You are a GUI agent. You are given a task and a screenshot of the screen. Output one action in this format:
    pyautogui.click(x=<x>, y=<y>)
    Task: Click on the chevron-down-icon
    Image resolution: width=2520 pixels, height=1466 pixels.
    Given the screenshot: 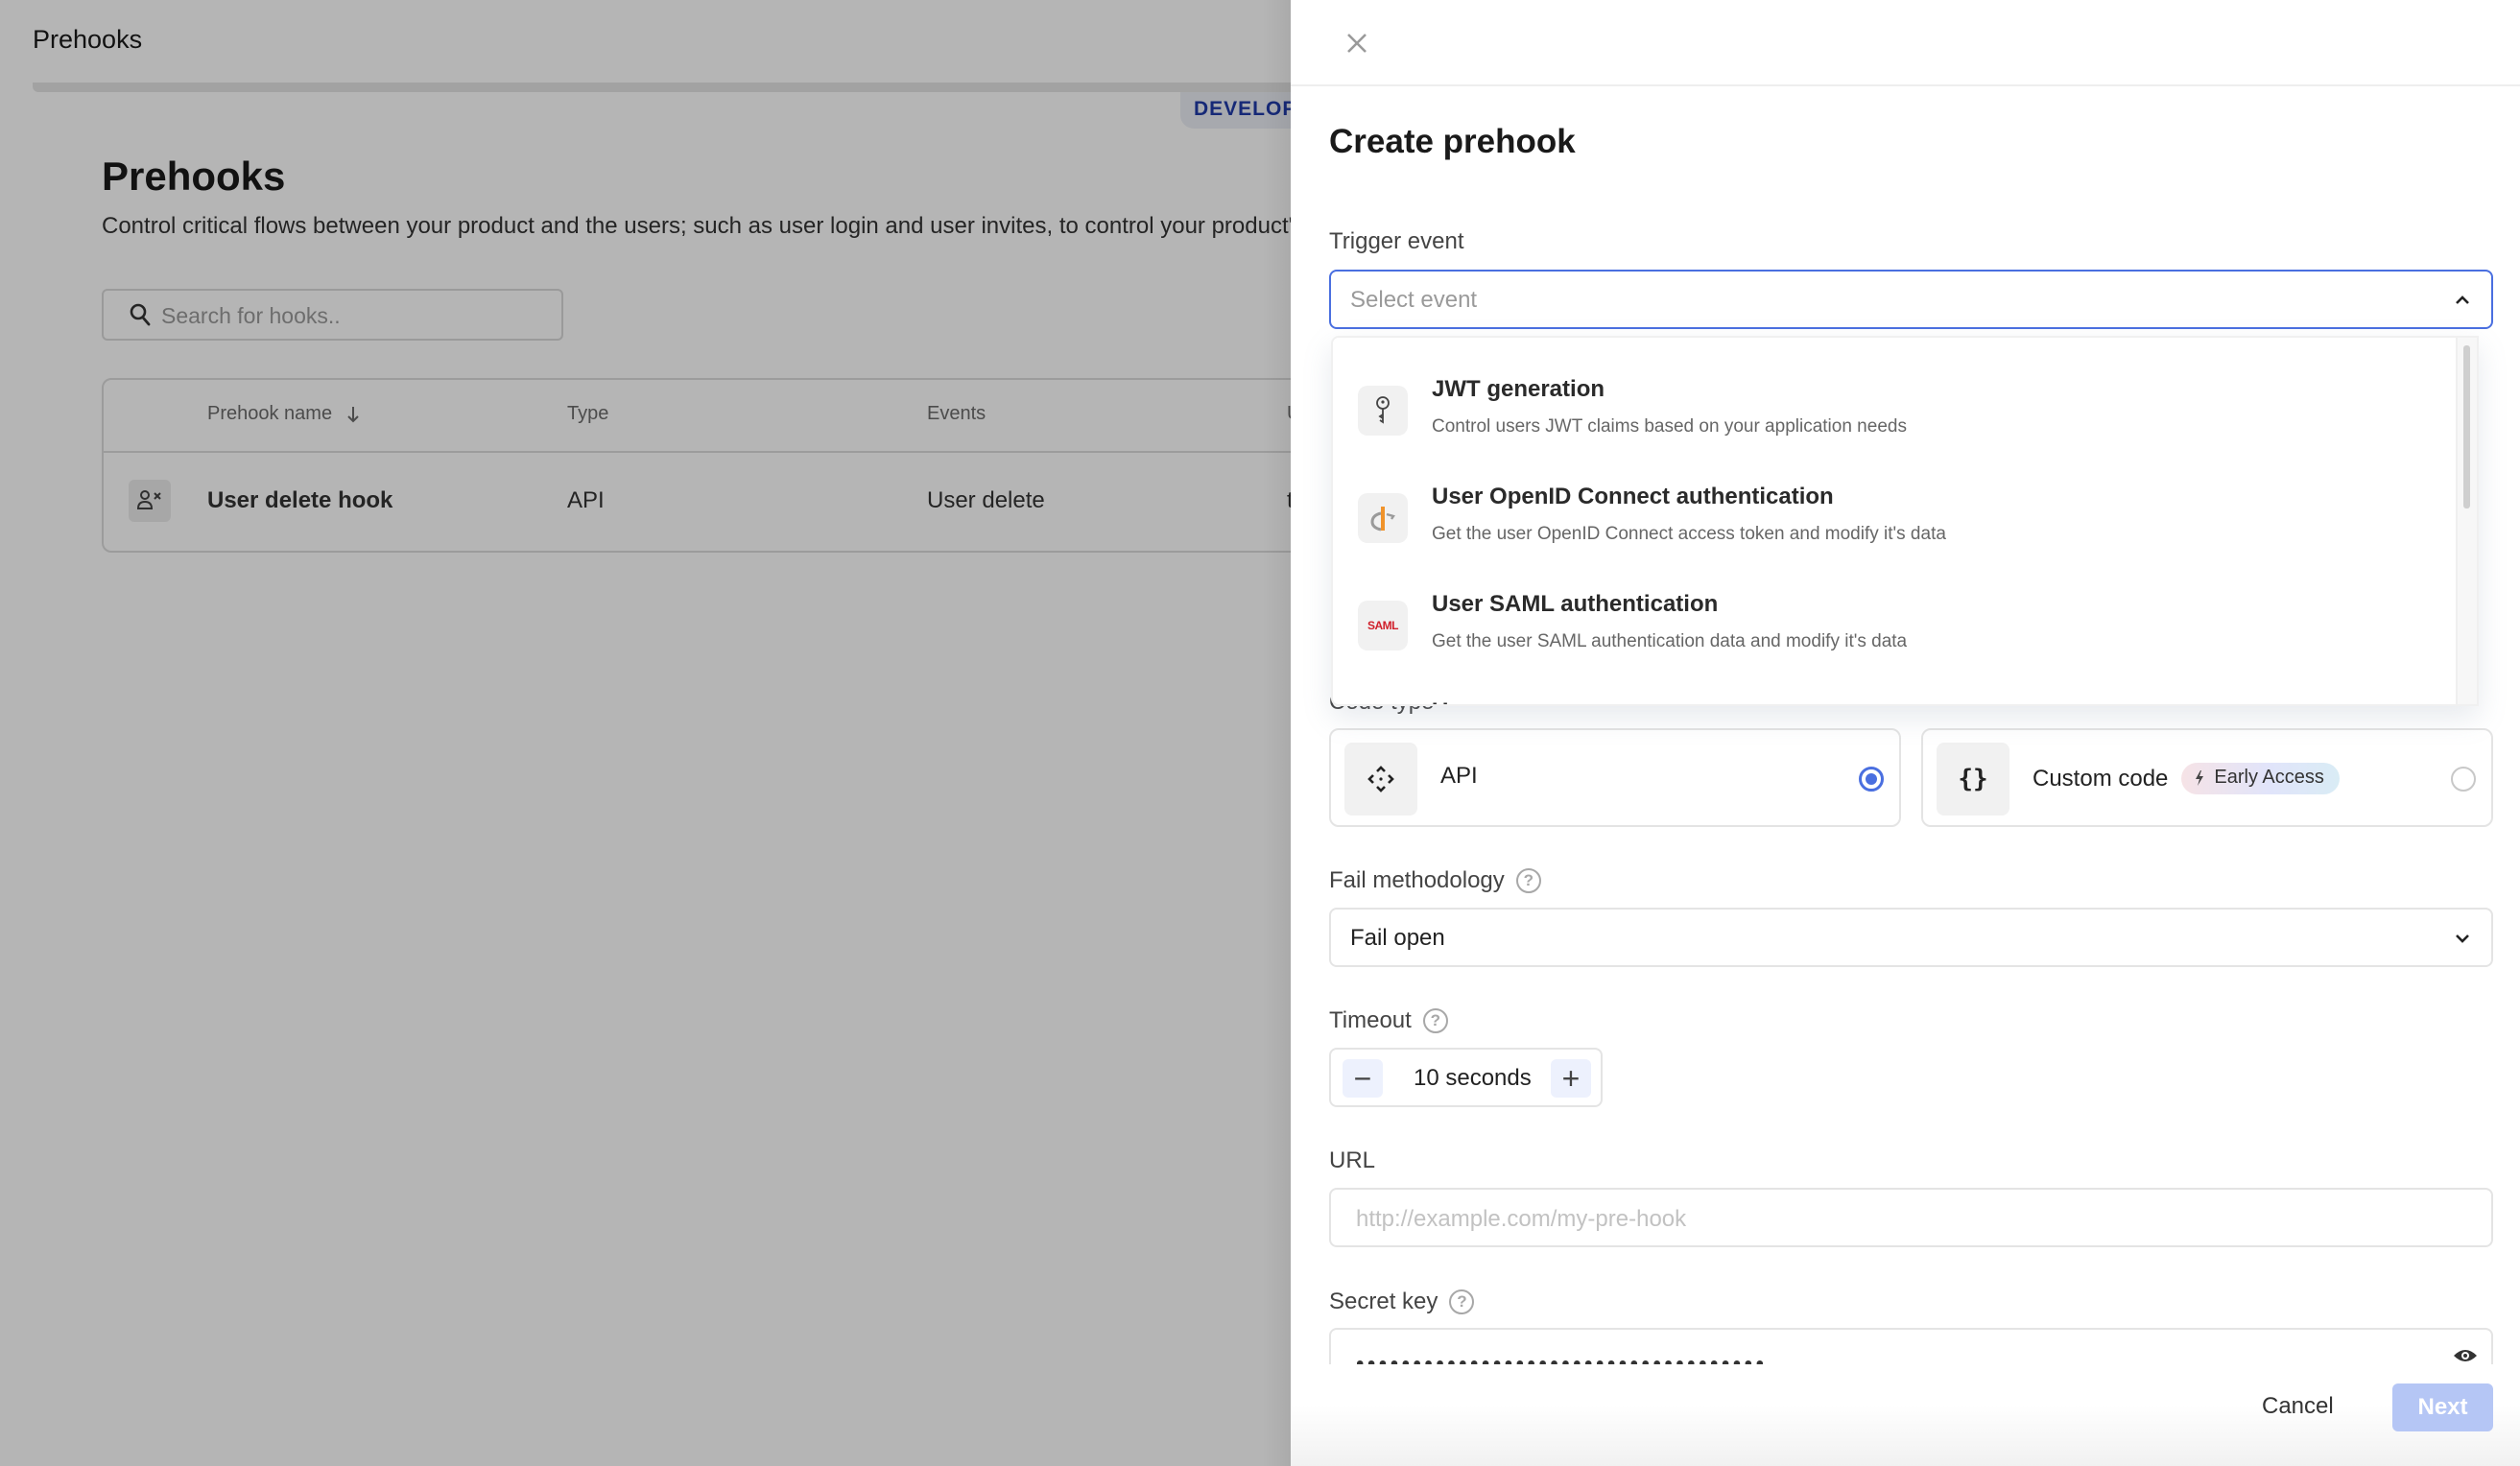 What is the action you would take?
    pyautogui.click(x=2462, y=938)
    